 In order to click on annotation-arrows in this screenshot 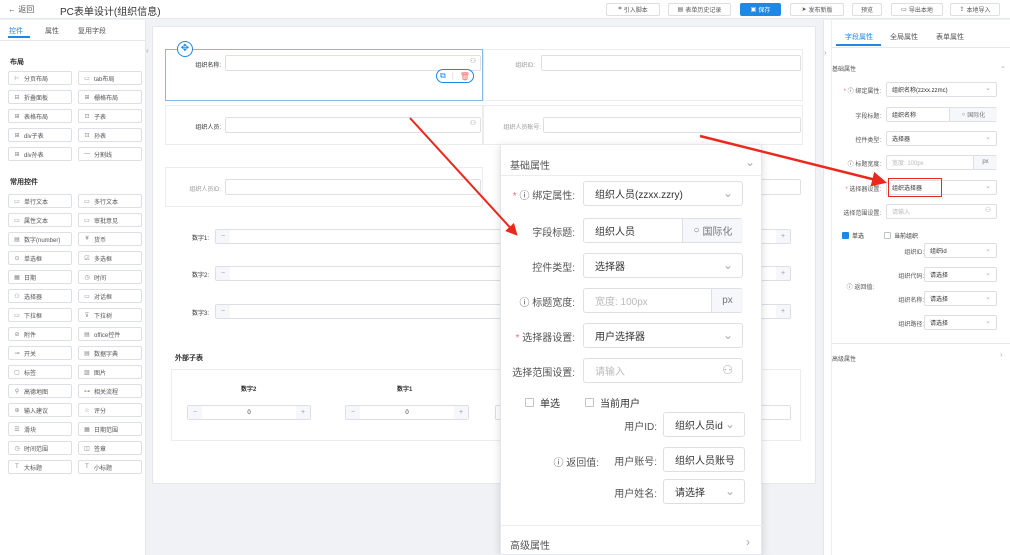, I will do `click(648, 176)`.